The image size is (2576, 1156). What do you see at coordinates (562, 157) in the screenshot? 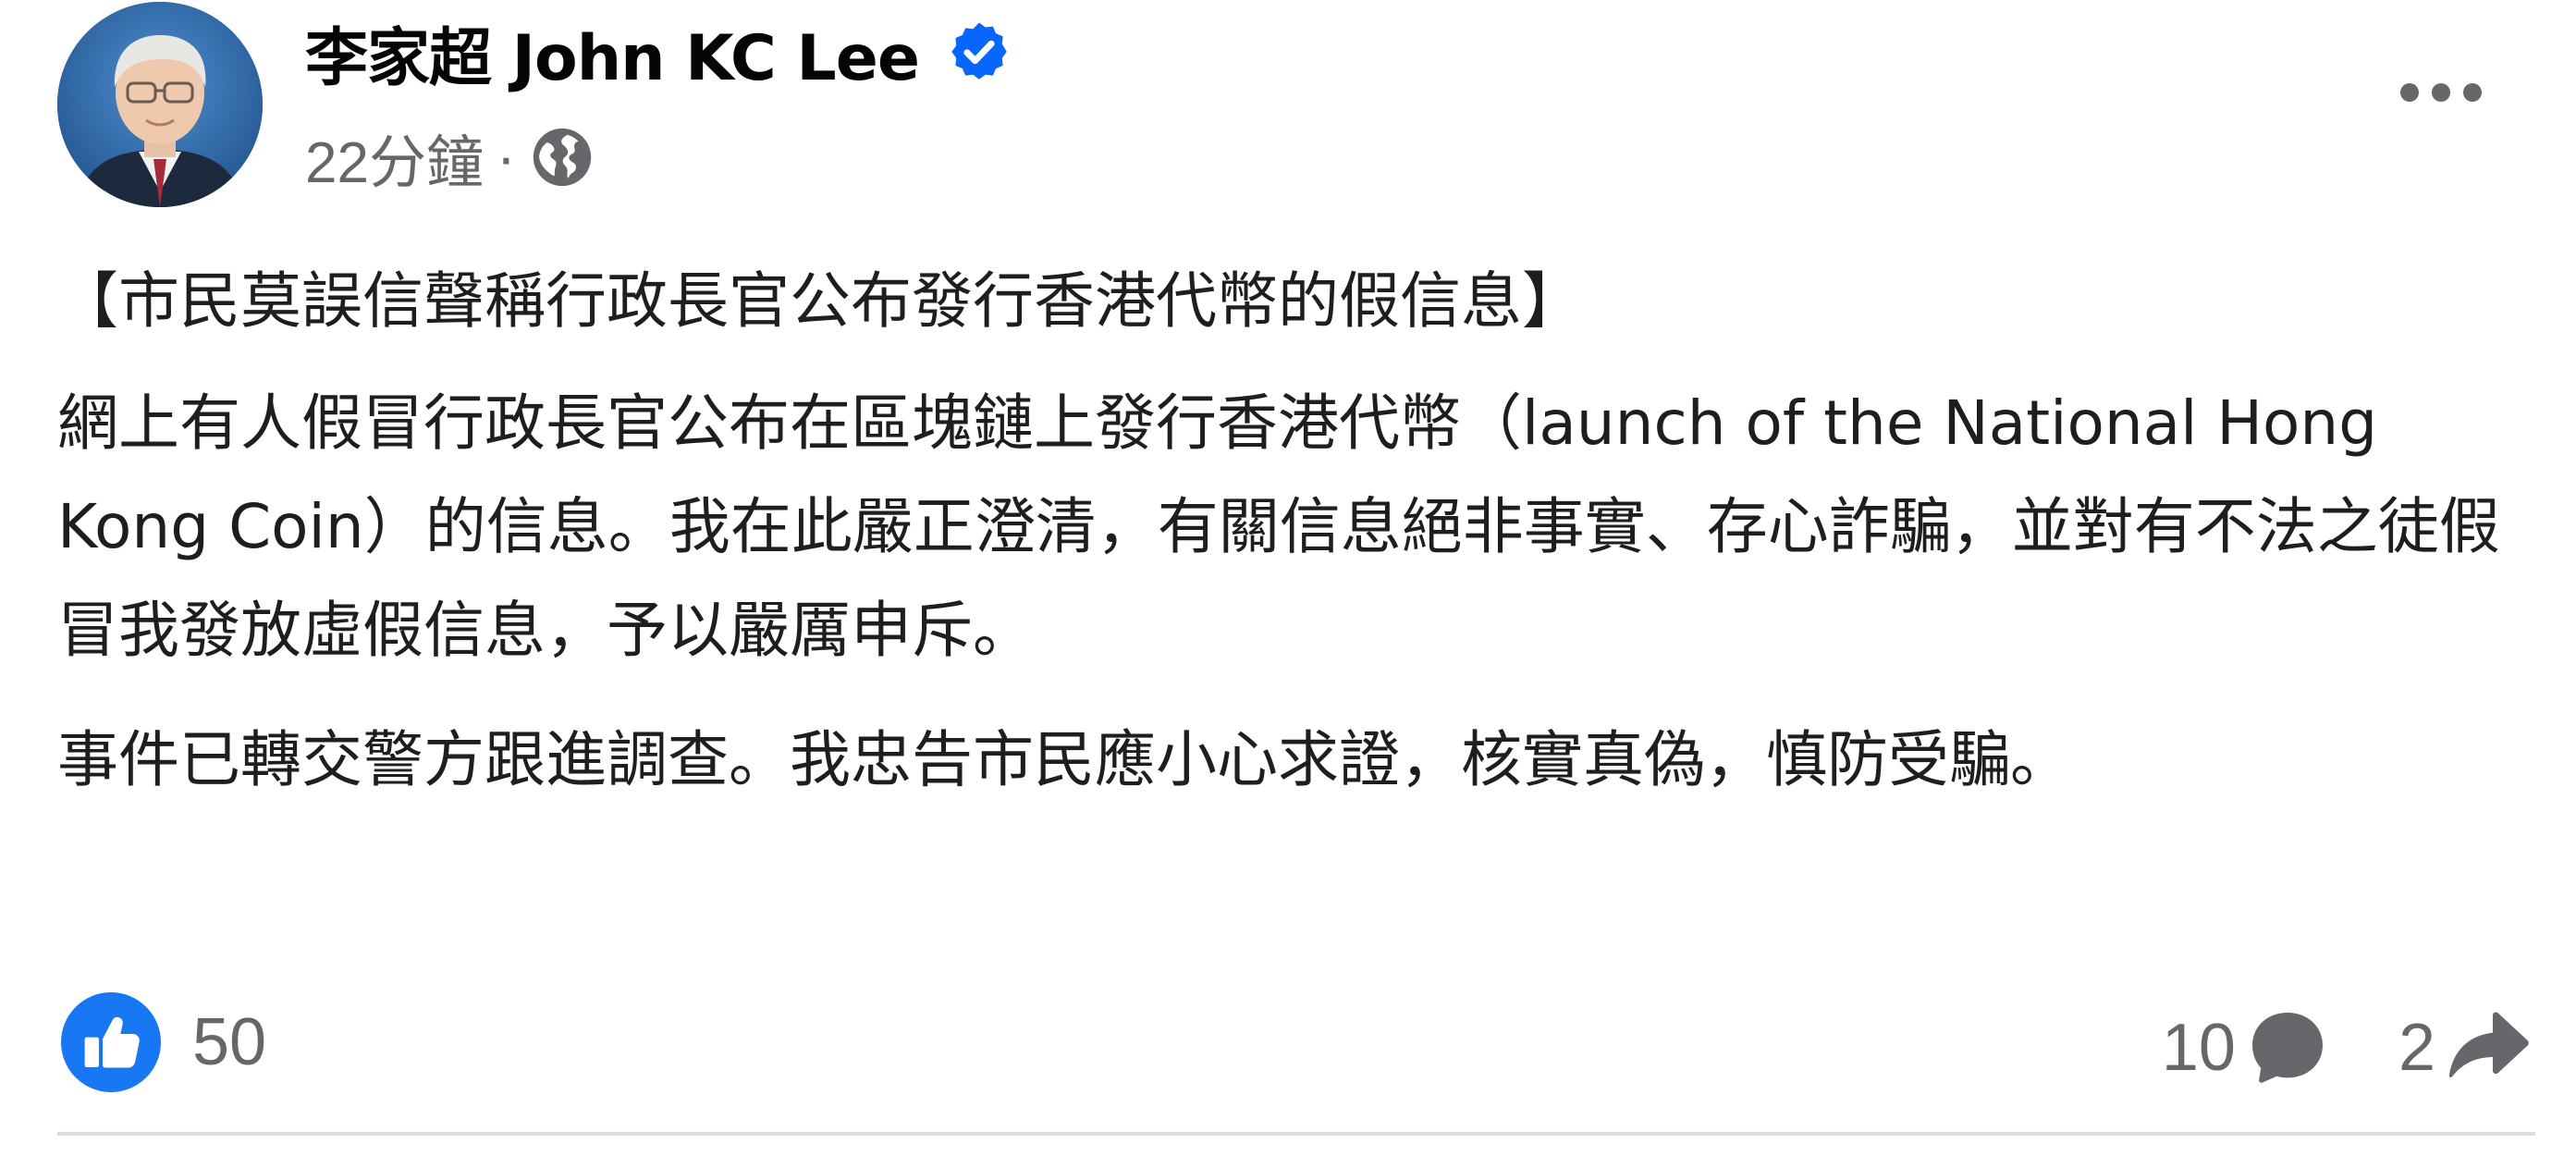
I see `globe-icon` at bounding box center [562, 157].